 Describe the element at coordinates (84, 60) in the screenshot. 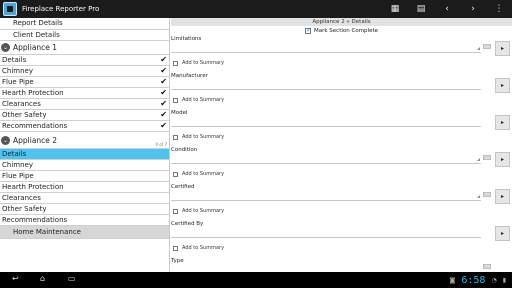

I see `sidebar-item-details: Details ✔` at that location.